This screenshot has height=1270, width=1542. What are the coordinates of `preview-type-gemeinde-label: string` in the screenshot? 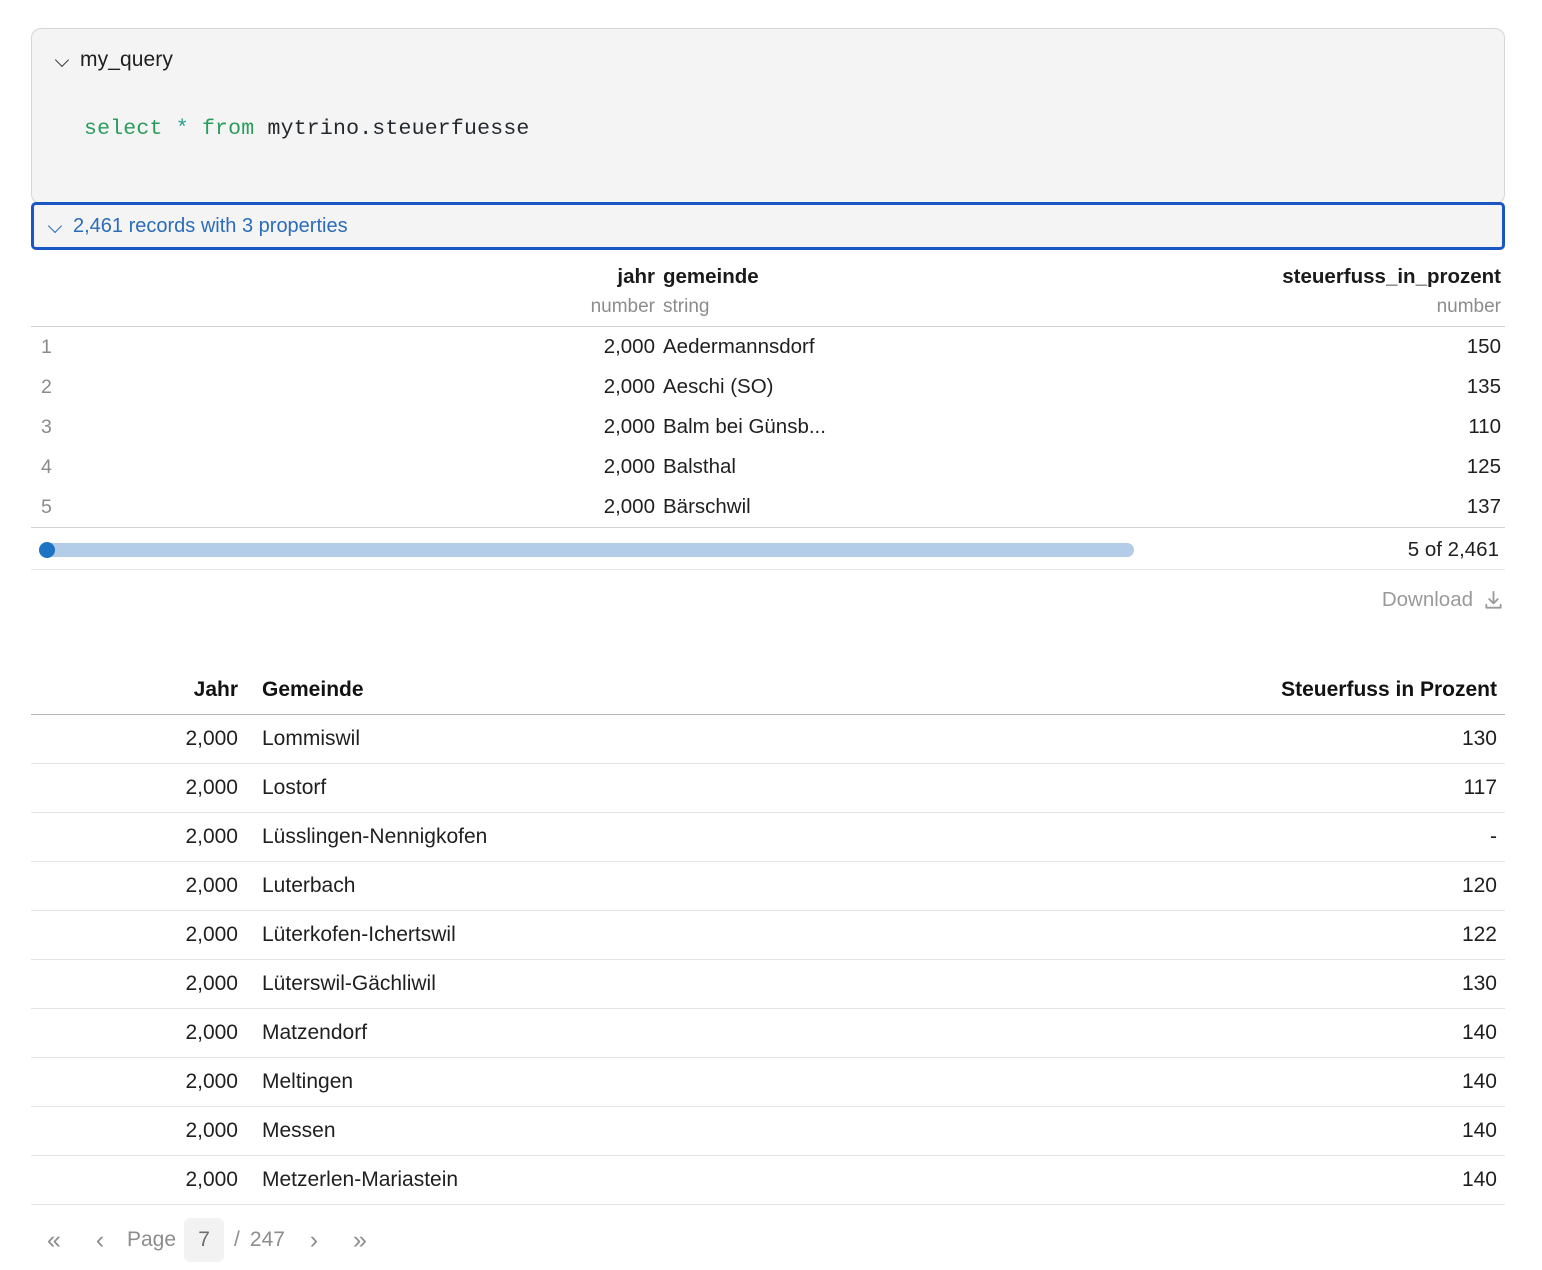 It's located at (686, 306).